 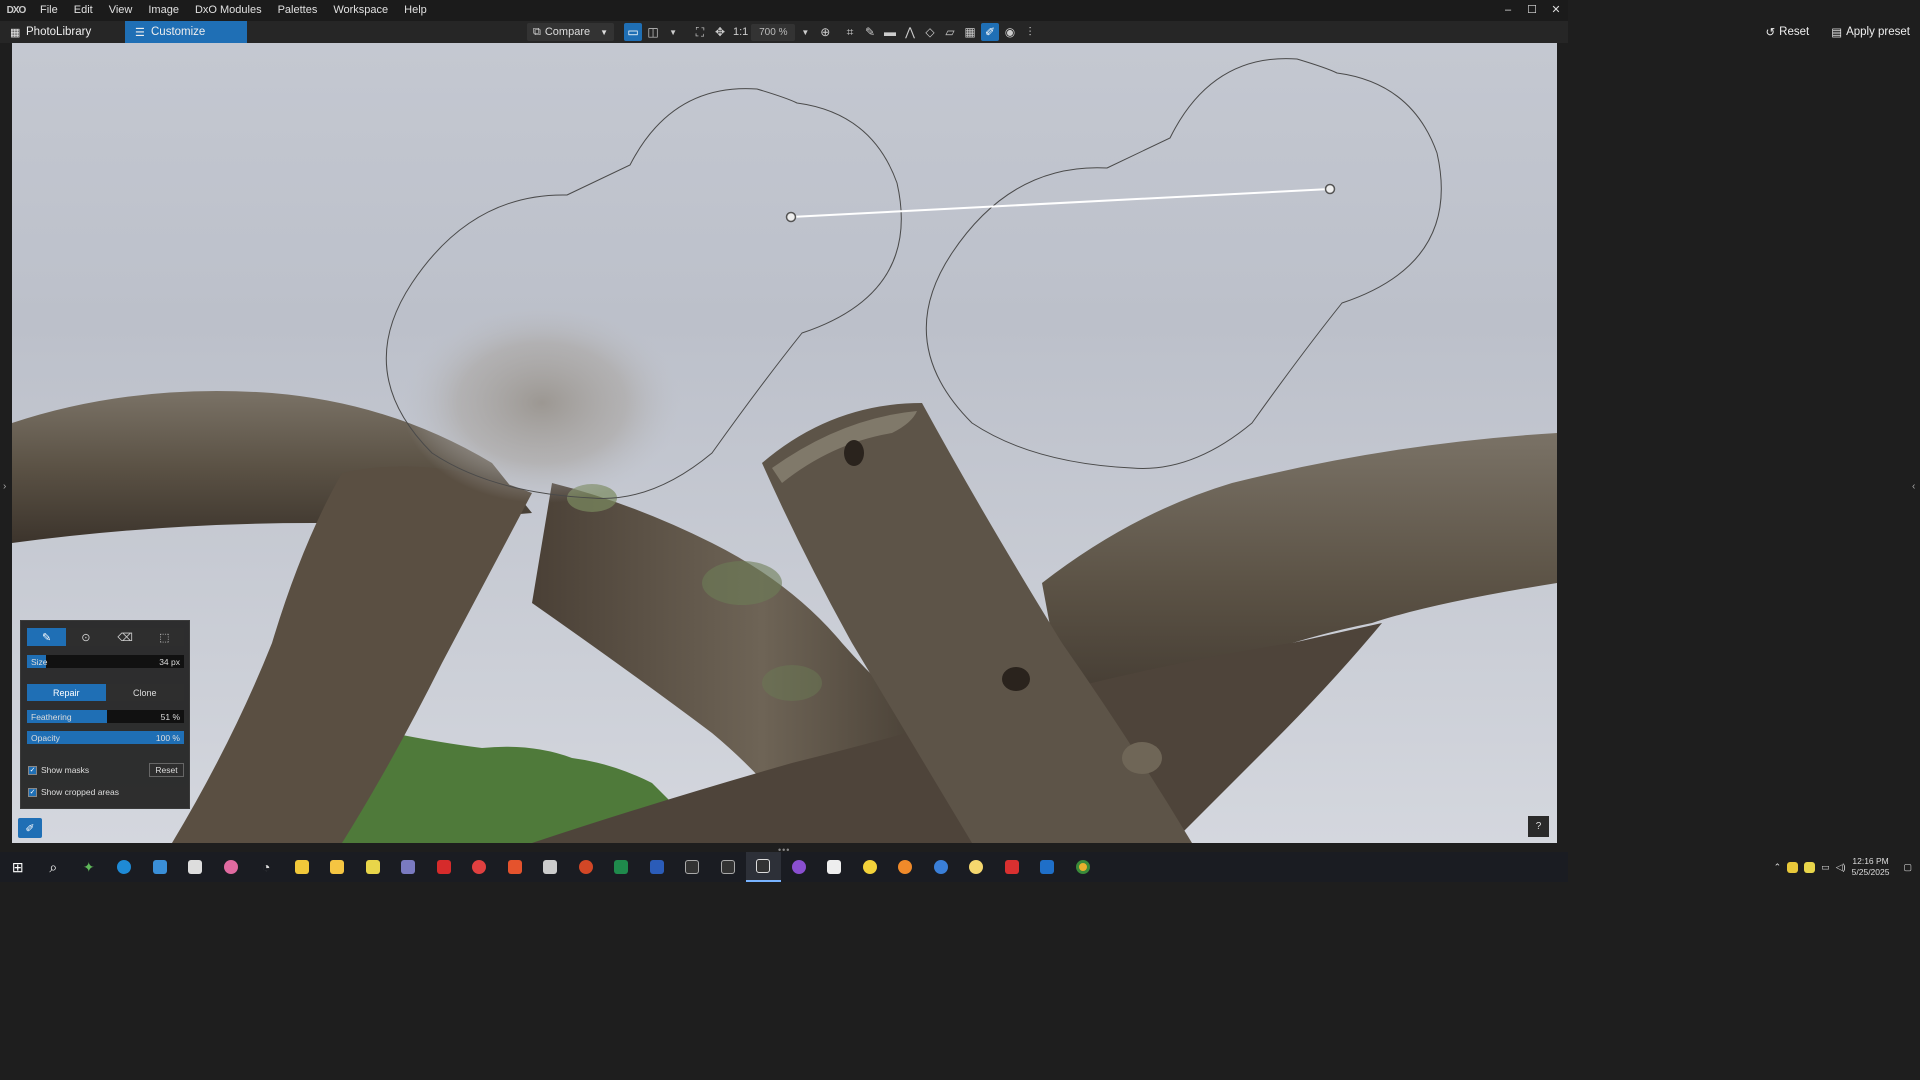 I want to click on start-button: ⊞, so click(x=18, y=867).